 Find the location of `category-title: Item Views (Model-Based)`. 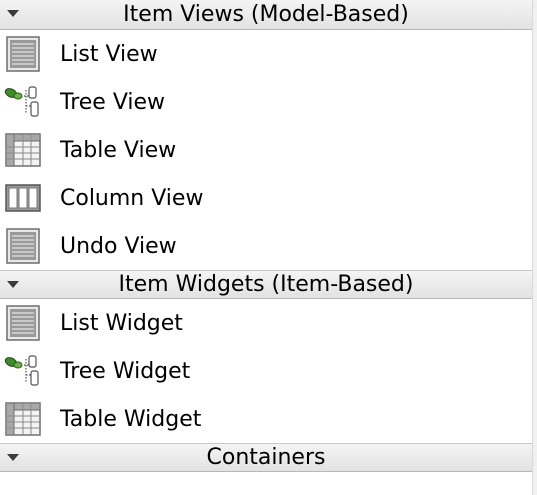

category-title: Item Views (Model-Based) is located at coordinates (266, 14).